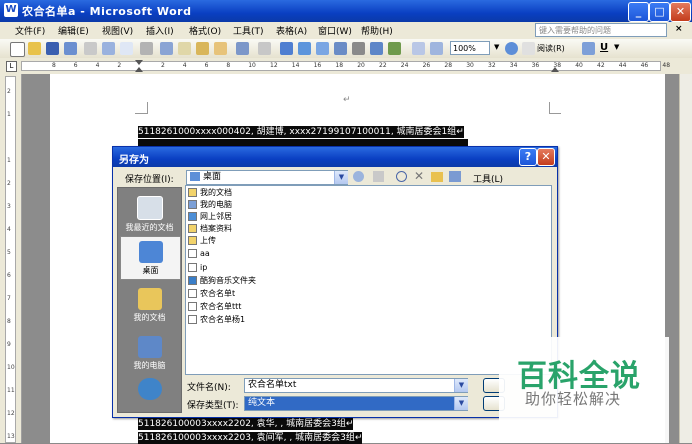  I want to click on tools-menu: 工具(L), so click(488, 178).